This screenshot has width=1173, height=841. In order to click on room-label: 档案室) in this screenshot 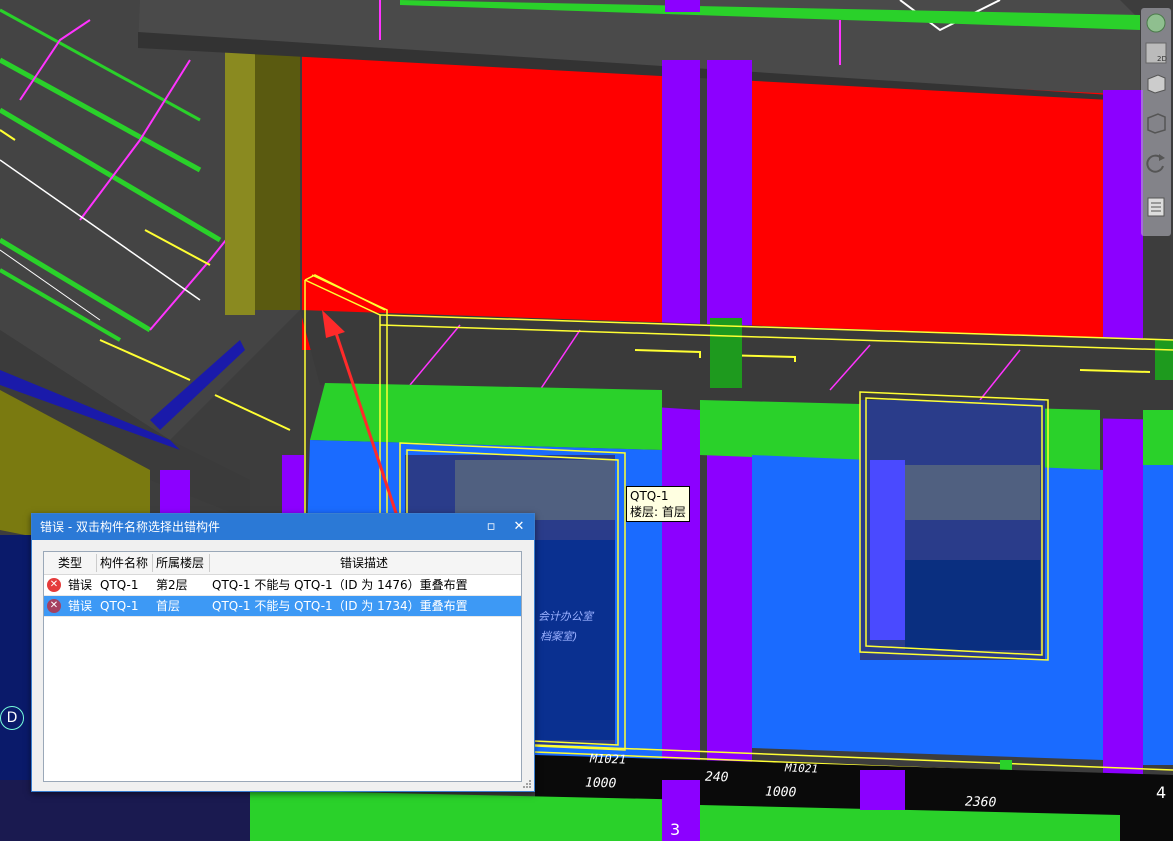, I will do `click(559, 636)`.